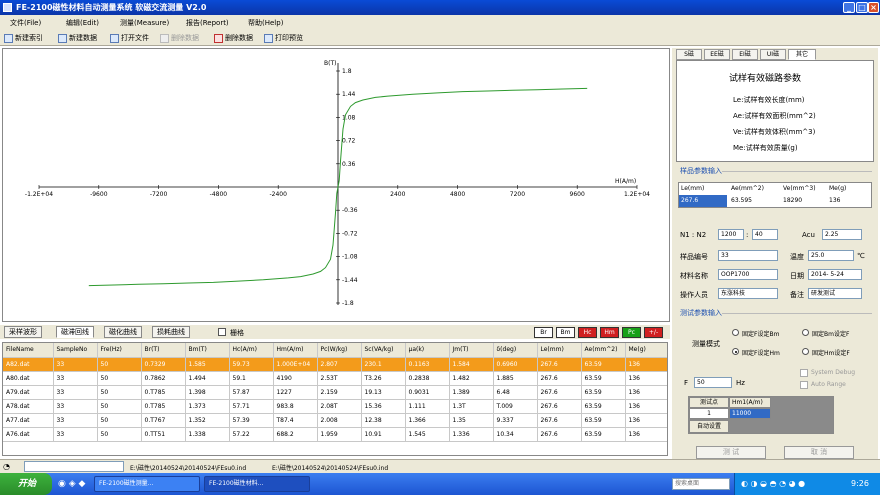  What do you see at coordinates (741, 200) in the screenshot?
I see `sample-ae-cell: 63.595` at bounding box center [741, 200].